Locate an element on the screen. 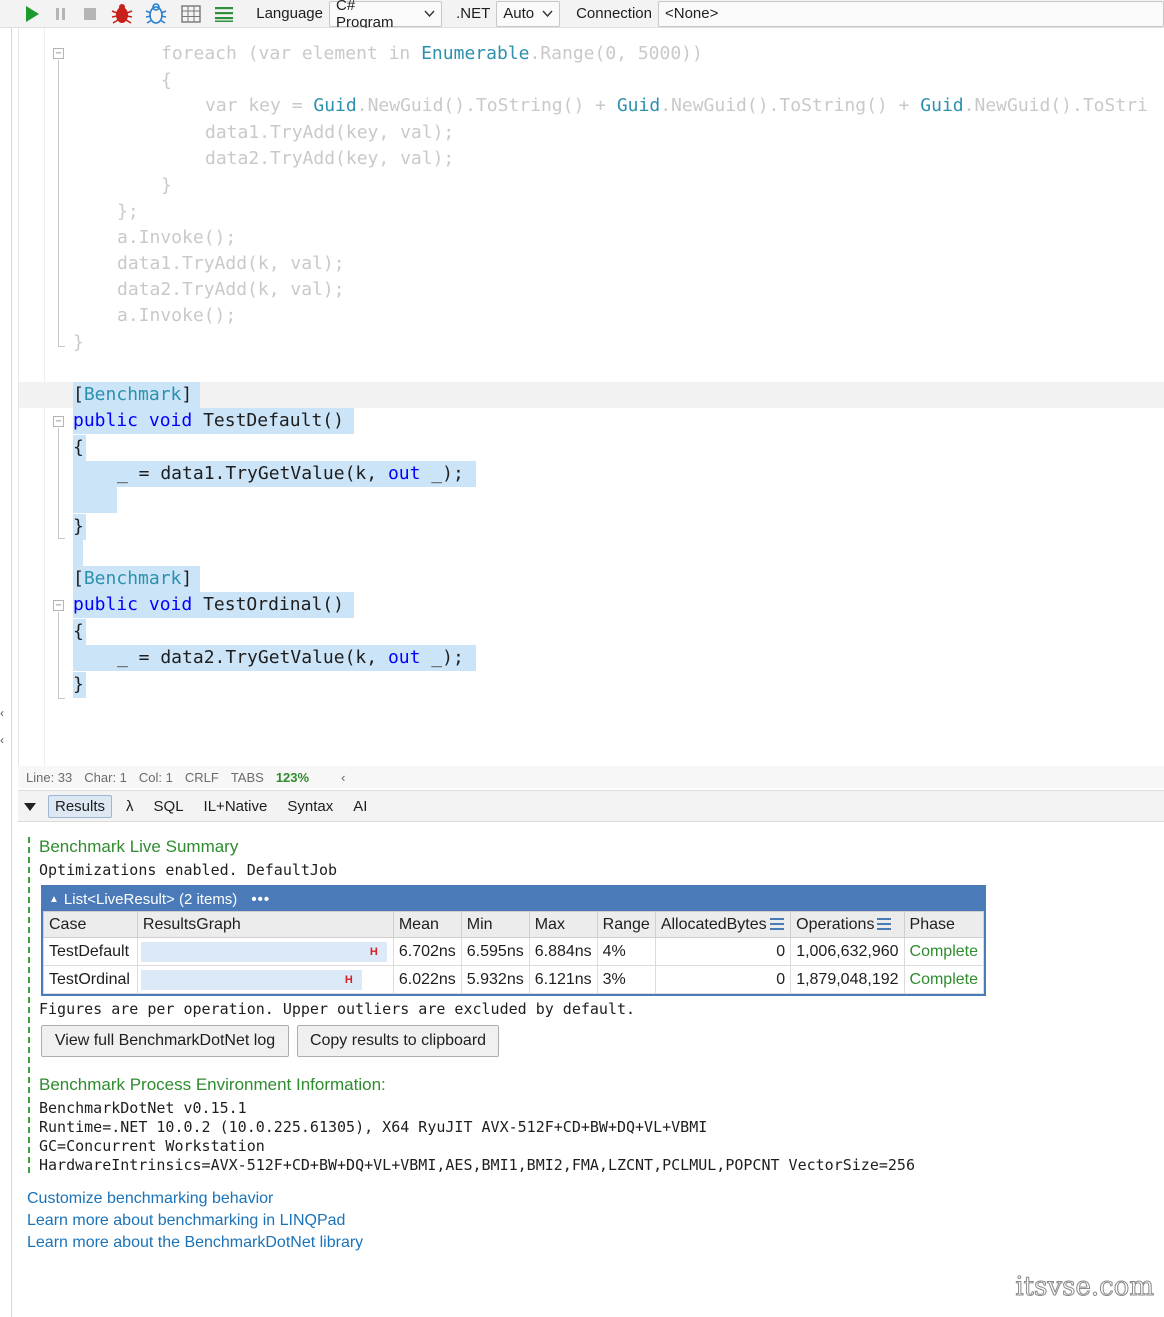 This screenshot has height=1317, width=1164. live-summary-subtitle: Optimizations enabled. DefaultJob is located at coordinates (188, 870).